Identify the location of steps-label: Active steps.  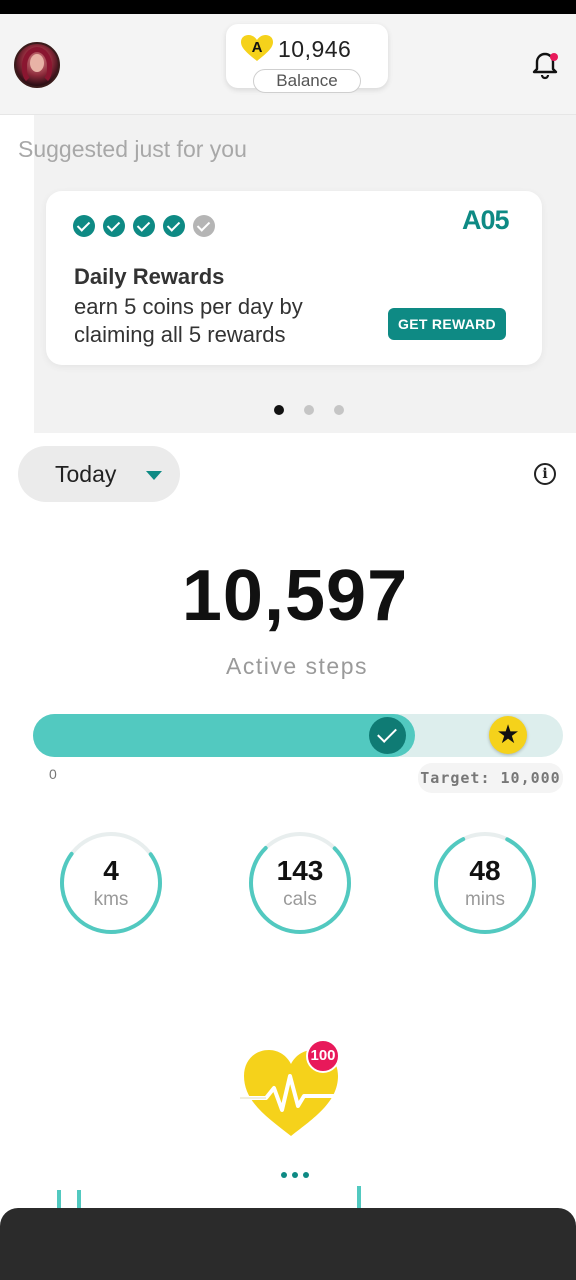
(297, 666).